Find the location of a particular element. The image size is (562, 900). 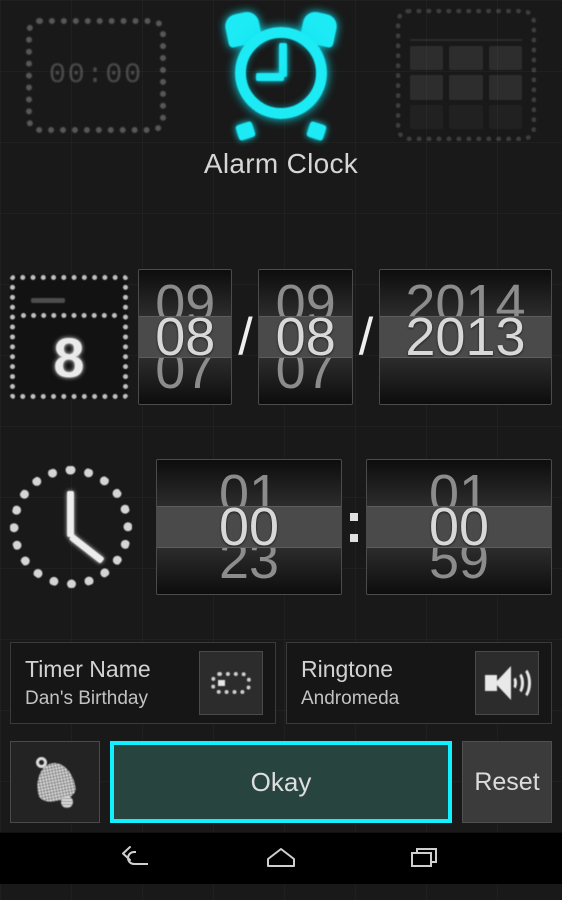

analog-clock-icon is located at coordinates (71, 527).